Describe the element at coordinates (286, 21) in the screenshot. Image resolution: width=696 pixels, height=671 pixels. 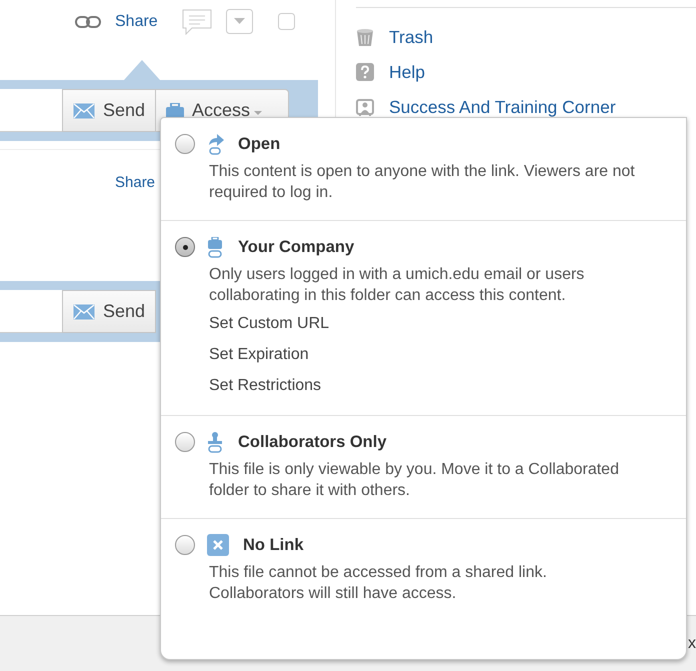
I see `checkbox-icon` at that location.